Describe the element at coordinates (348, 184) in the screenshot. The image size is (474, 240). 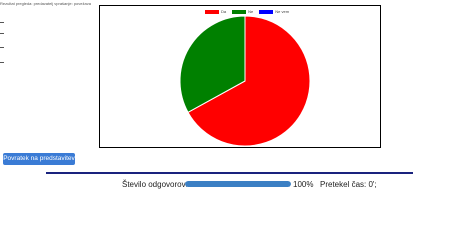
I see `elapsed-time-label: Pretekel čas: 0';` at that location.